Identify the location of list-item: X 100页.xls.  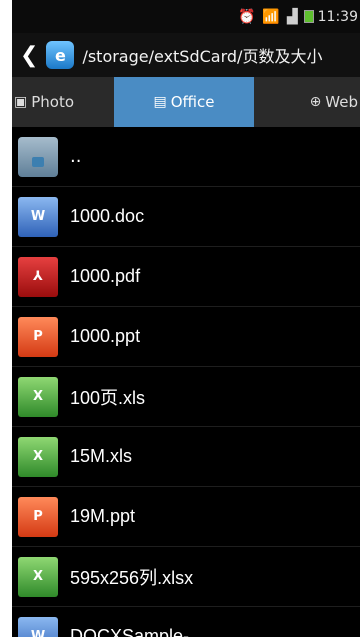
(186, 397).